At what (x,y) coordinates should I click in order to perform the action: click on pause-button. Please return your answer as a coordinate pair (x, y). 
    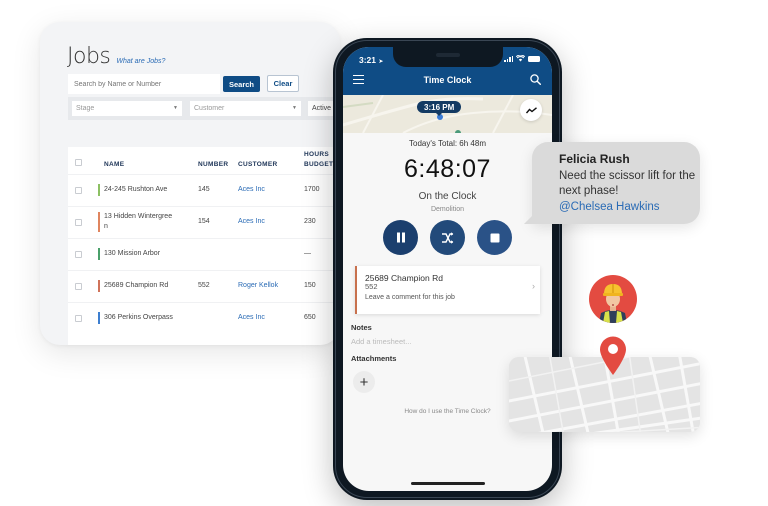
    Looking at the image, I should click on (400, 237).